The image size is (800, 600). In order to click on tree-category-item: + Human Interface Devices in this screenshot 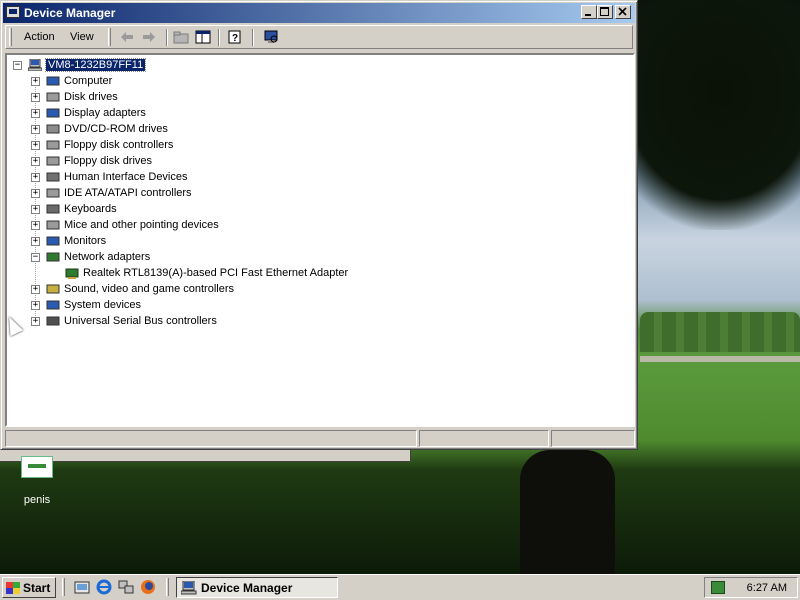, I will do `click(109, 177)`.